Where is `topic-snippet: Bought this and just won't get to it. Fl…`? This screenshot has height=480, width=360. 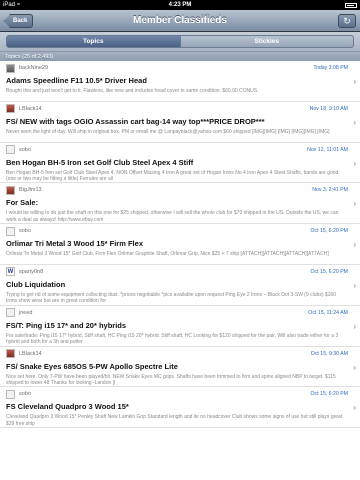 topic-snippet: Bought this and just won't get to it. Fl… is located at coordinates (132, 91).